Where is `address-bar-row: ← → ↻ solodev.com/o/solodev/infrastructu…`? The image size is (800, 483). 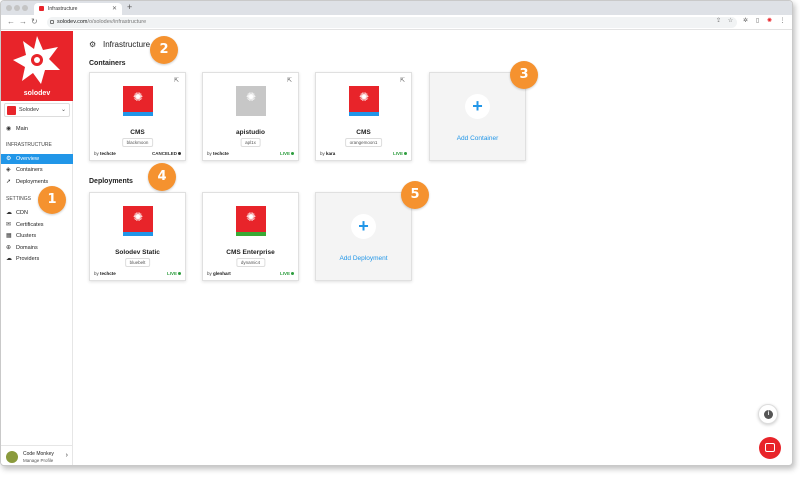 address-bar-row: ← → ↻ solodev.com/o/solodev/infrastructu… is located at coordinates (396, 22).